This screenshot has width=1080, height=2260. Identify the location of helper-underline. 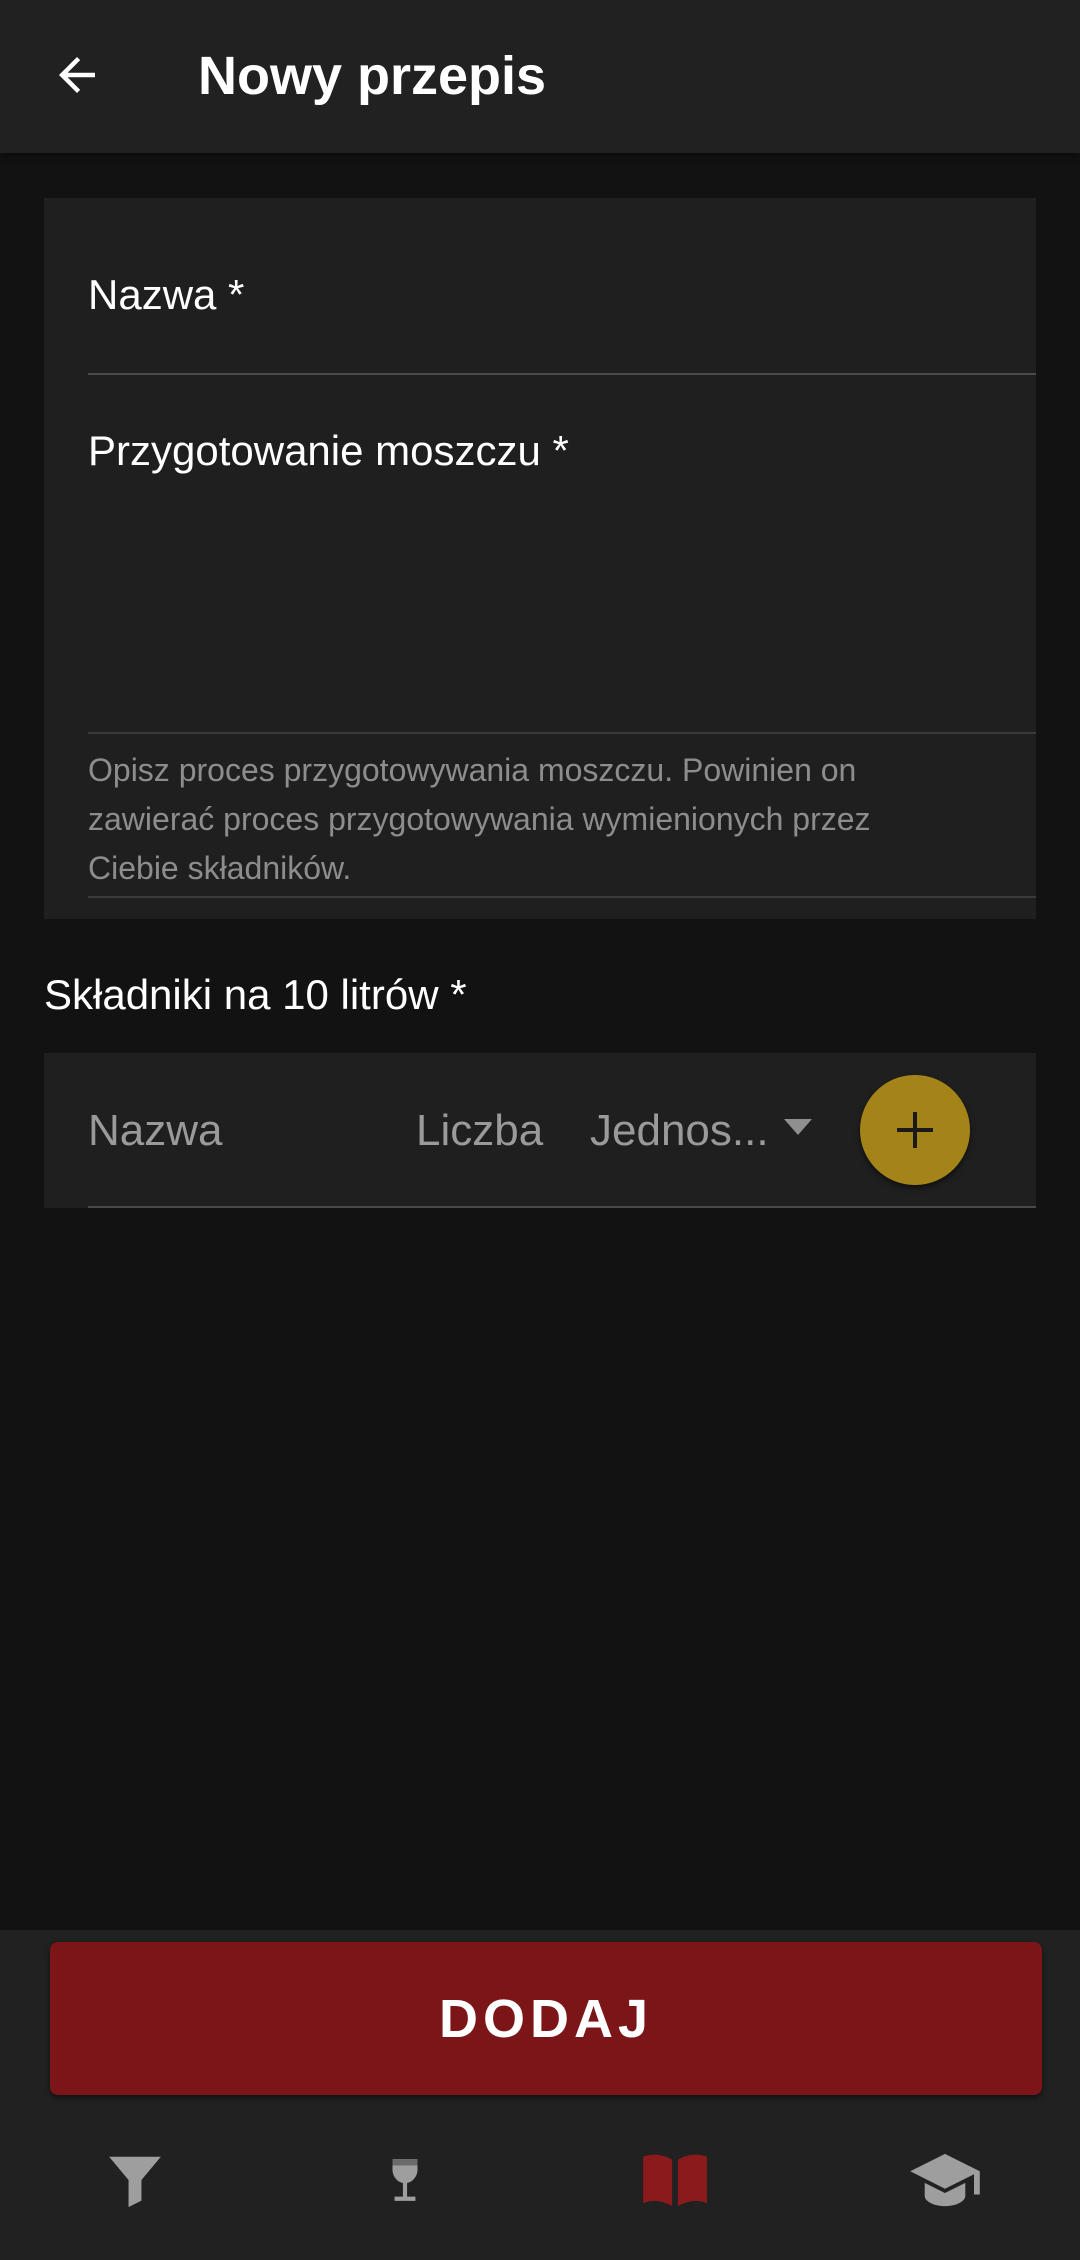
(562, 897).